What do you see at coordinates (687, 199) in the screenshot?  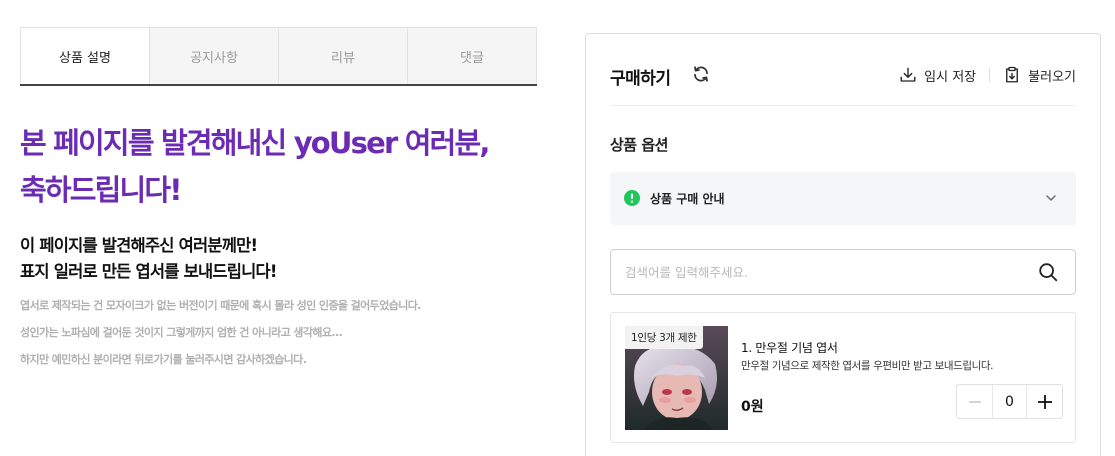 I see `notice-label: 상품 구매 안내` at bounding box center [687, 199].